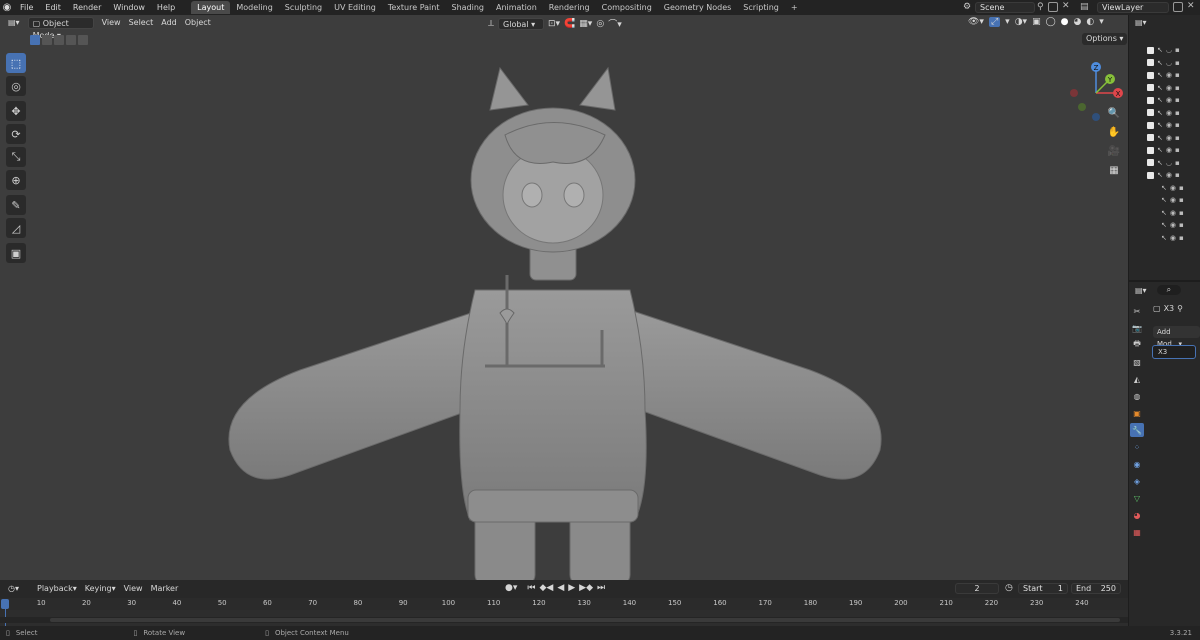 The height and width of the screenshot is (640, 1200). Describe the element at coordinates (26, 7) in the screenshot. I see `menu-file: File` at that location.